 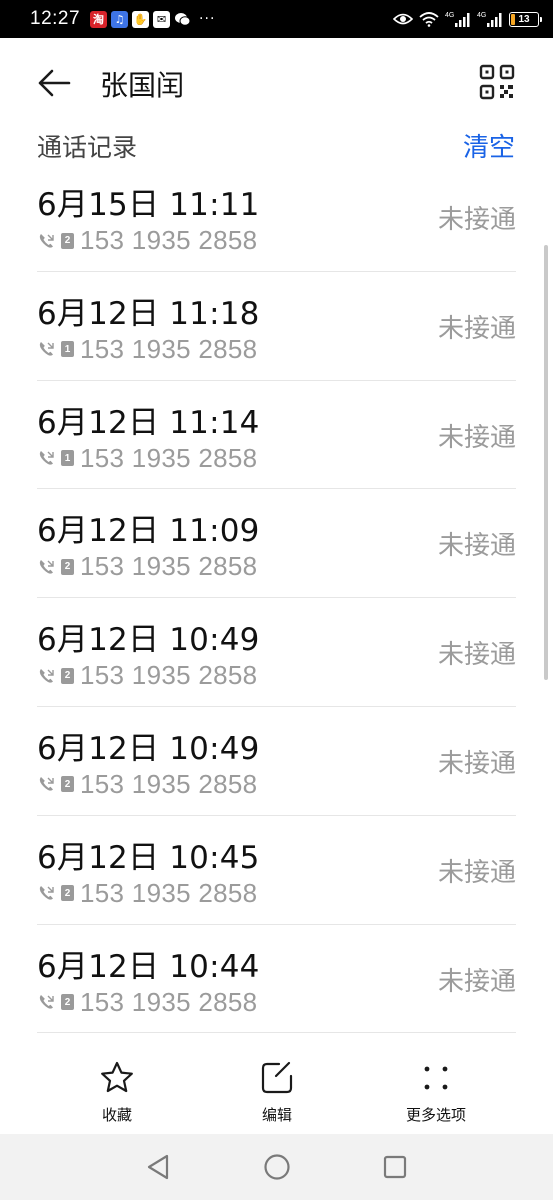 I want to click on call-time: 6月15日 11:11, so click(x=148, y=205).